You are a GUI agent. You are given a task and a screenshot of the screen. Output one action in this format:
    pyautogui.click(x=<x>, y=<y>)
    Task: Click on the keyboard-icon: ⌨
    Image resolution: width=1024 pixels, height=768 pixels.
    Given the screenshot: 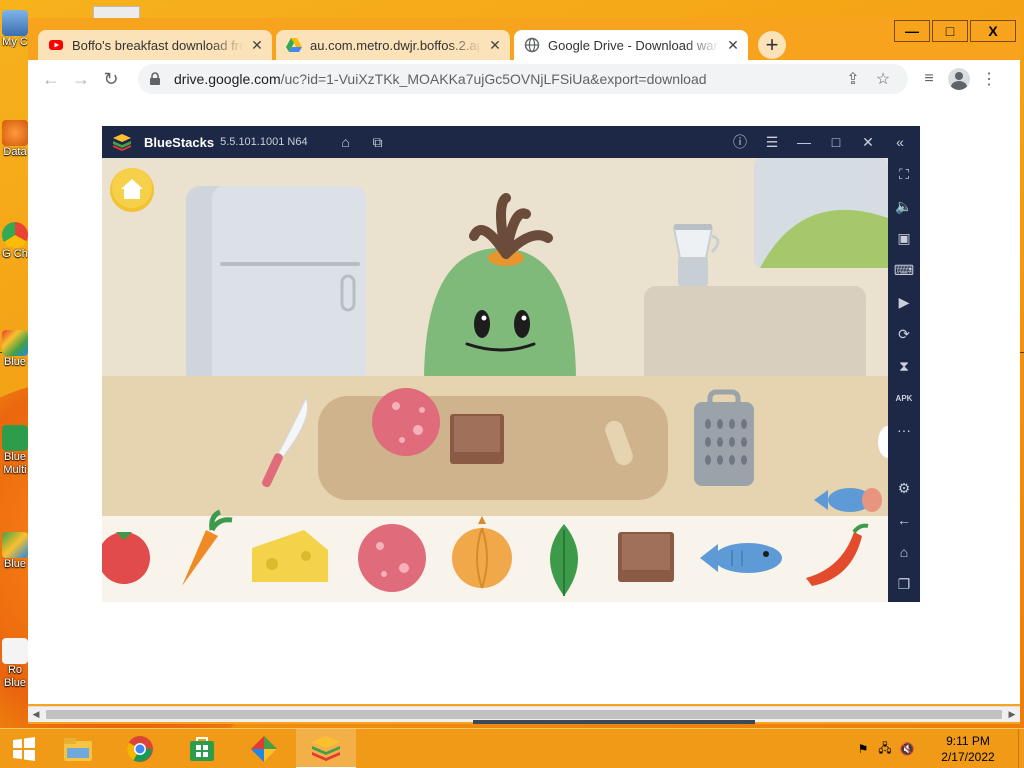 What is the action you would take?
    pyautogui.click(x=904, y=270)
    